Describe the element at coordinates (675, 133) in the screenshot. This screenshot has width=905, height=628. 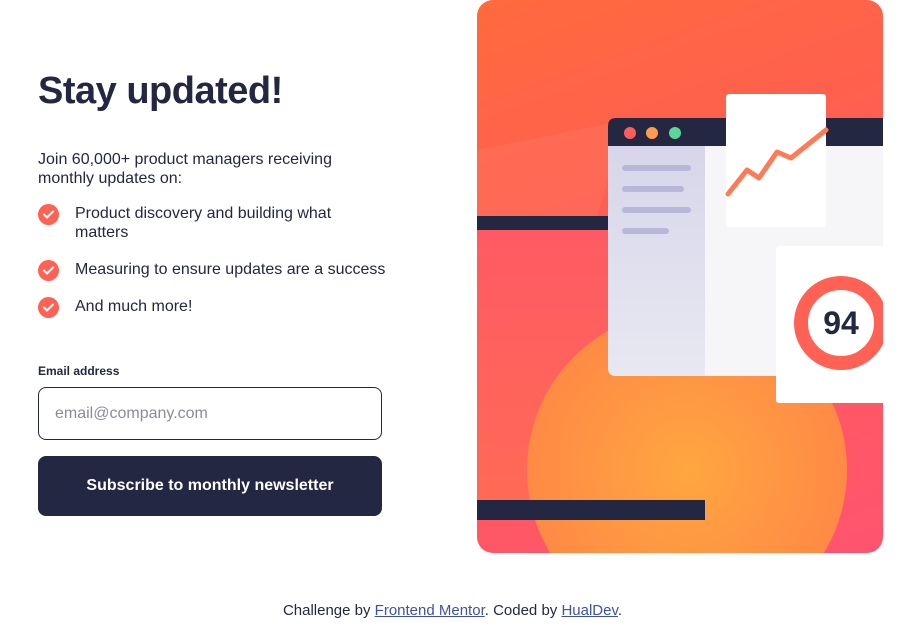
I see `window-maximize-dot` at that location.